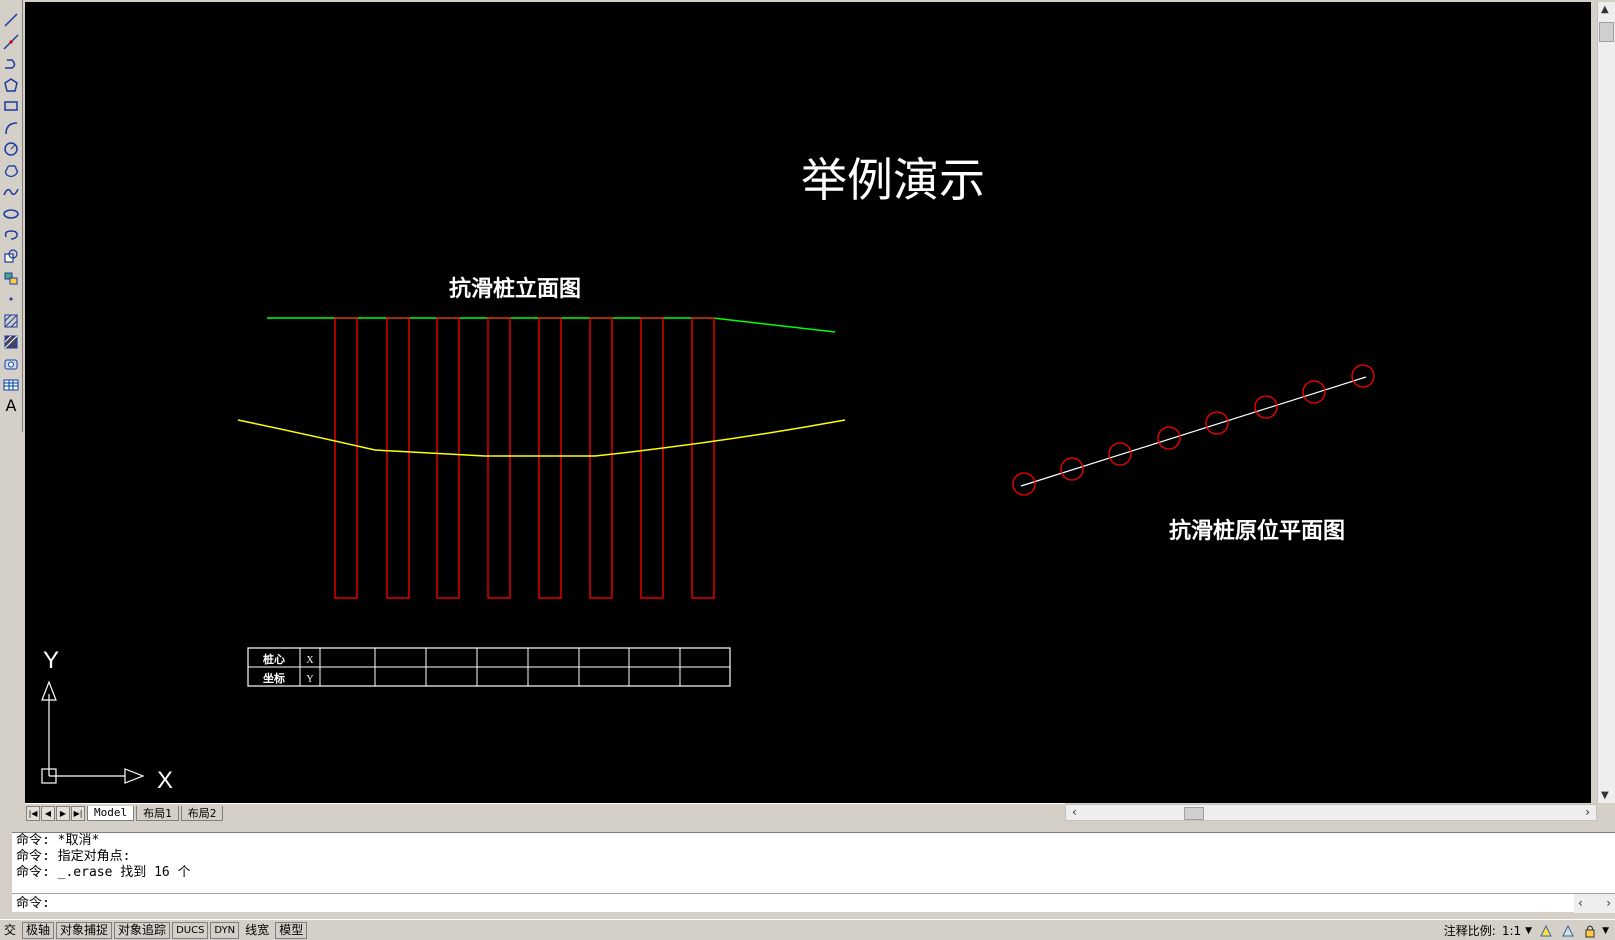 This screenshot has height=940, width=1615. Describe the element at coordinates (1511, 931) in the screenshot. I see `annotation-scale-value: 1:1` at that location.